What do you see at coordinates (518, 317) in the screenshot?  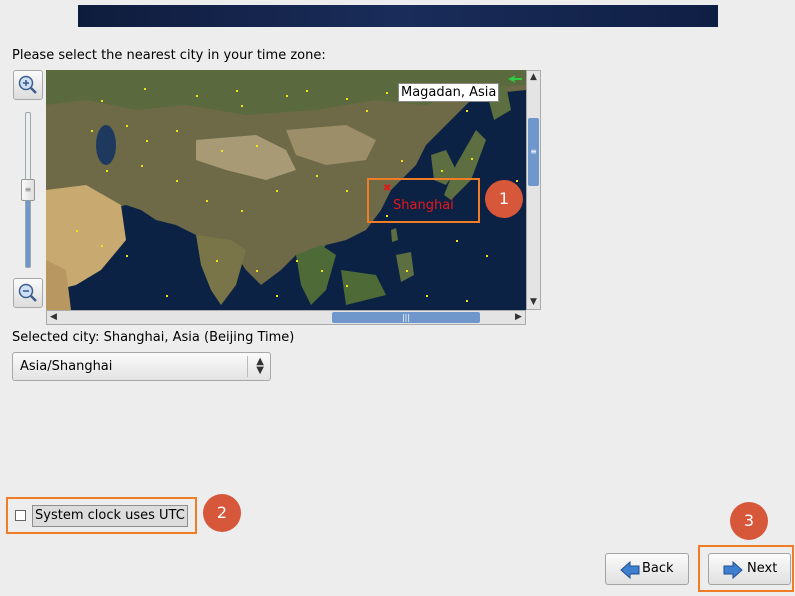 I see `scroll-right-icon: ▶` at bounding box center [518, 317].